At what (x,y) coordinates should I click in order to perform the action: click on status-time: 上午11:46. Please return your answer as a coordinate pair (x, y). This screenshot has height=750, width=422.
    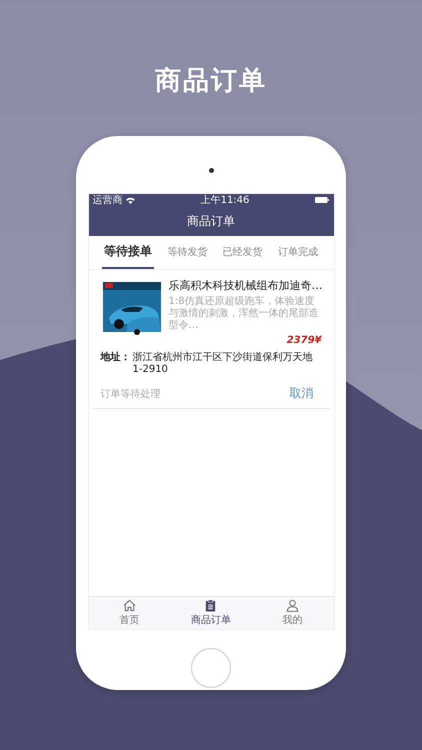
    Looking at the image, I should click on (225, 200).